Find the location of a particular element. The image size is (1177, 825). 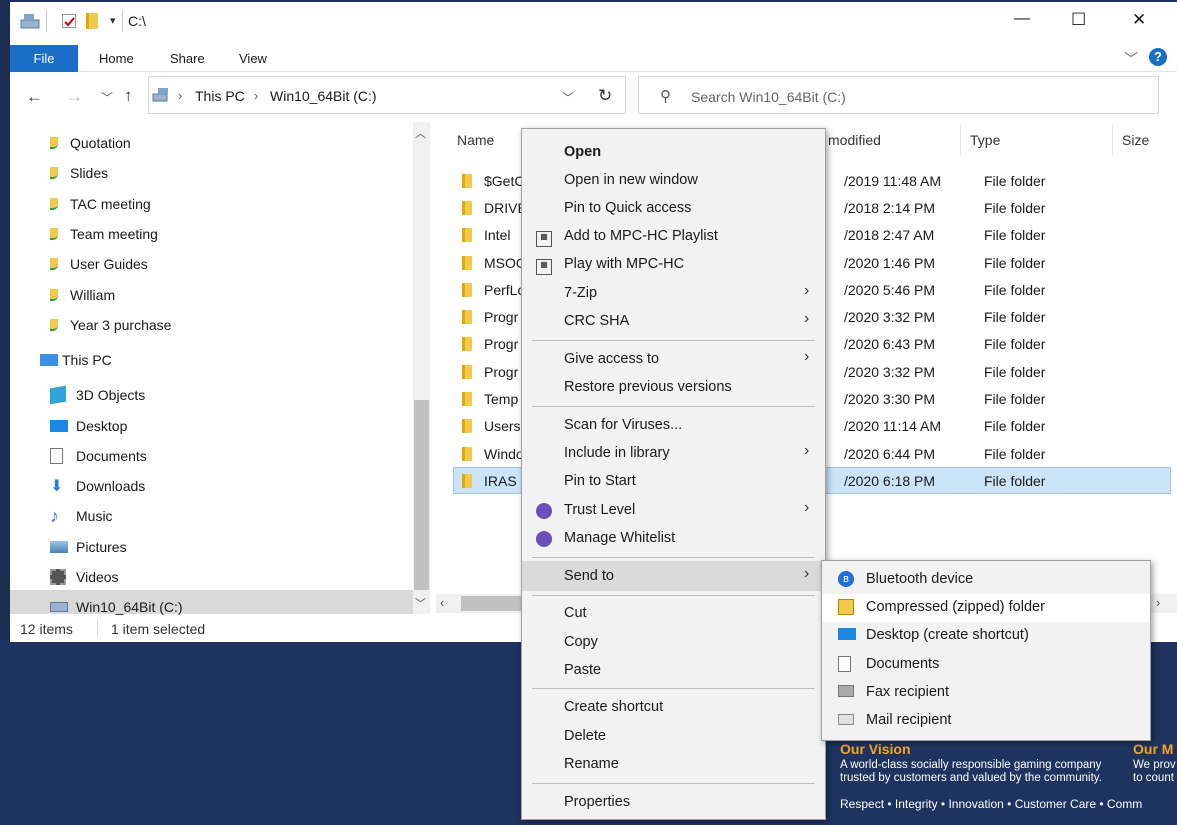

column-type: Type is located at coordinates (985, 140).